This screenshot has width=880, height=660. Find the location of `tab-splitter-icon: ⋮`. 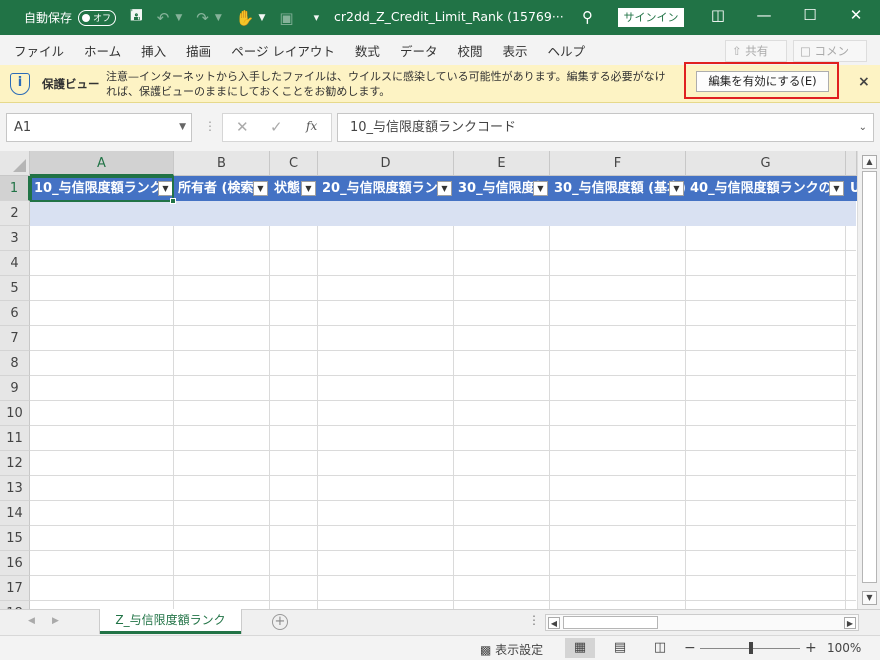

tab-splitter-icon: ⋮ is located at coordinates (534, 620).